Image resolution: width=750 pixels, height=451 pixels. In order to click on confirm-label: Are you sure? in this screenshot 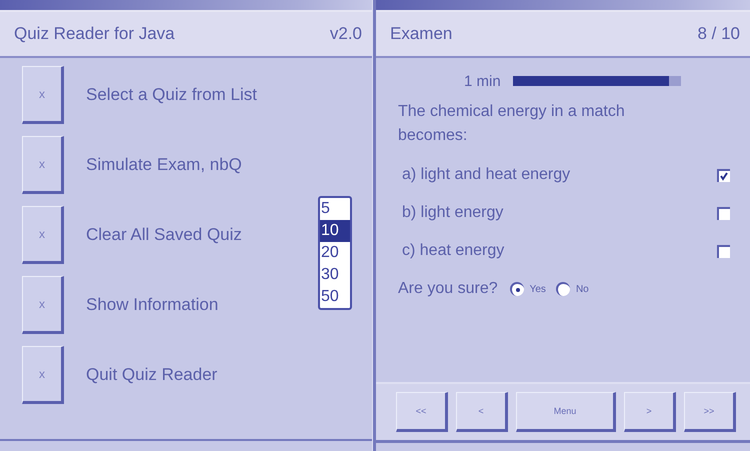, I will do `click(448, 289)`.